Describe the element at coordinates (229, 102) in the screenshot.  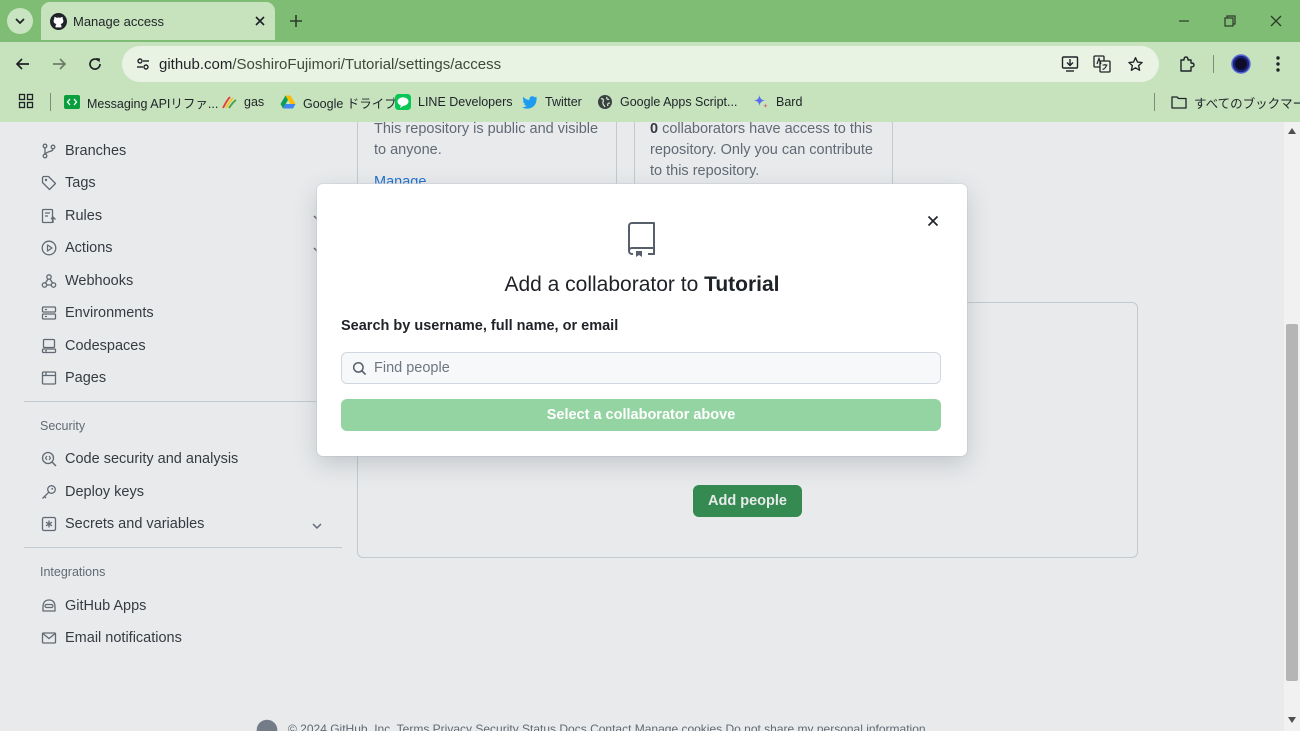
I see `rainbow-icon` at that location.